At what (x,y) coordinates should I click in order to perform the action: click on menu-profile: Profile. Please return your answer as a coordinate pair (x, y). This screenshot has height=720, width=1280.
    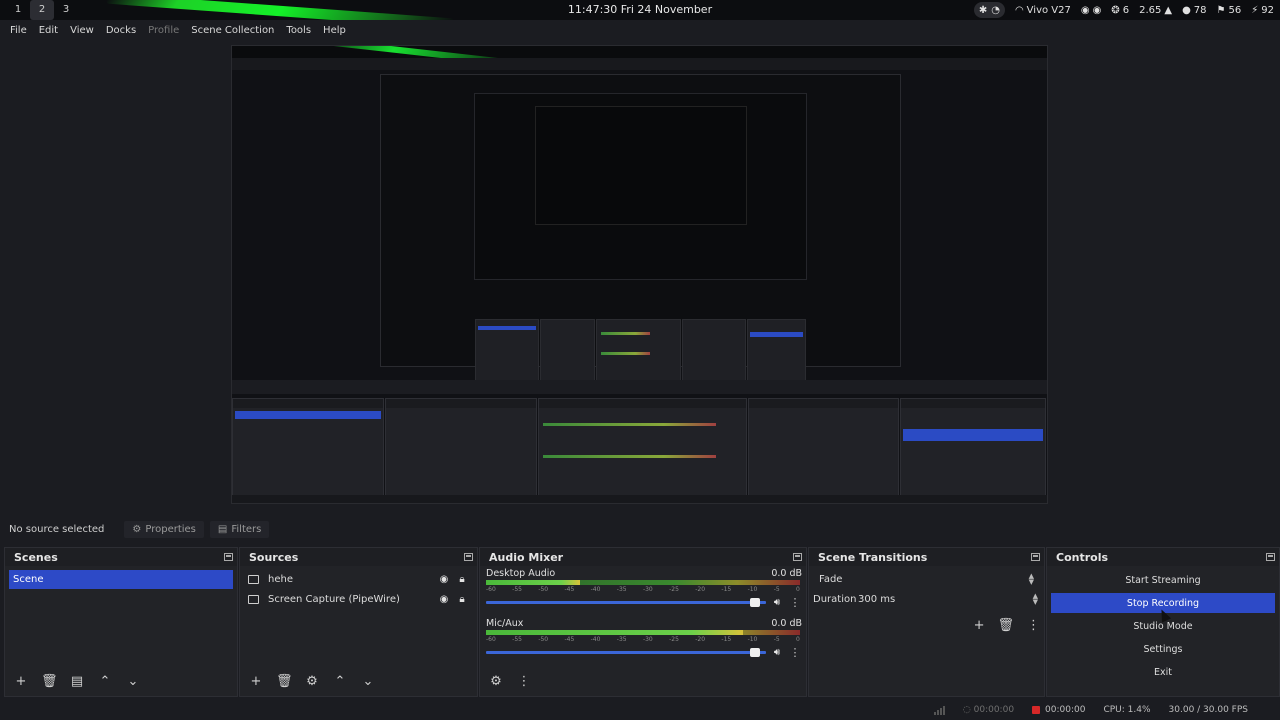
    Looking at the image, I should click on (163, 30).